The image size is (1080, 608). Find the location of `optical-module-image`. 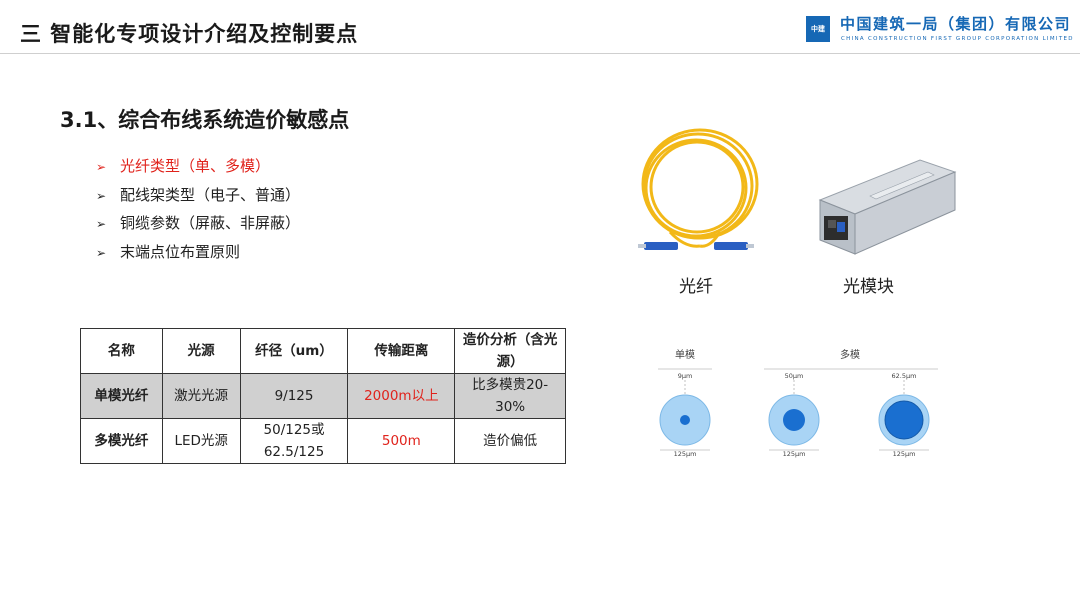

optical-module-image is located at coordinates (887, 207).